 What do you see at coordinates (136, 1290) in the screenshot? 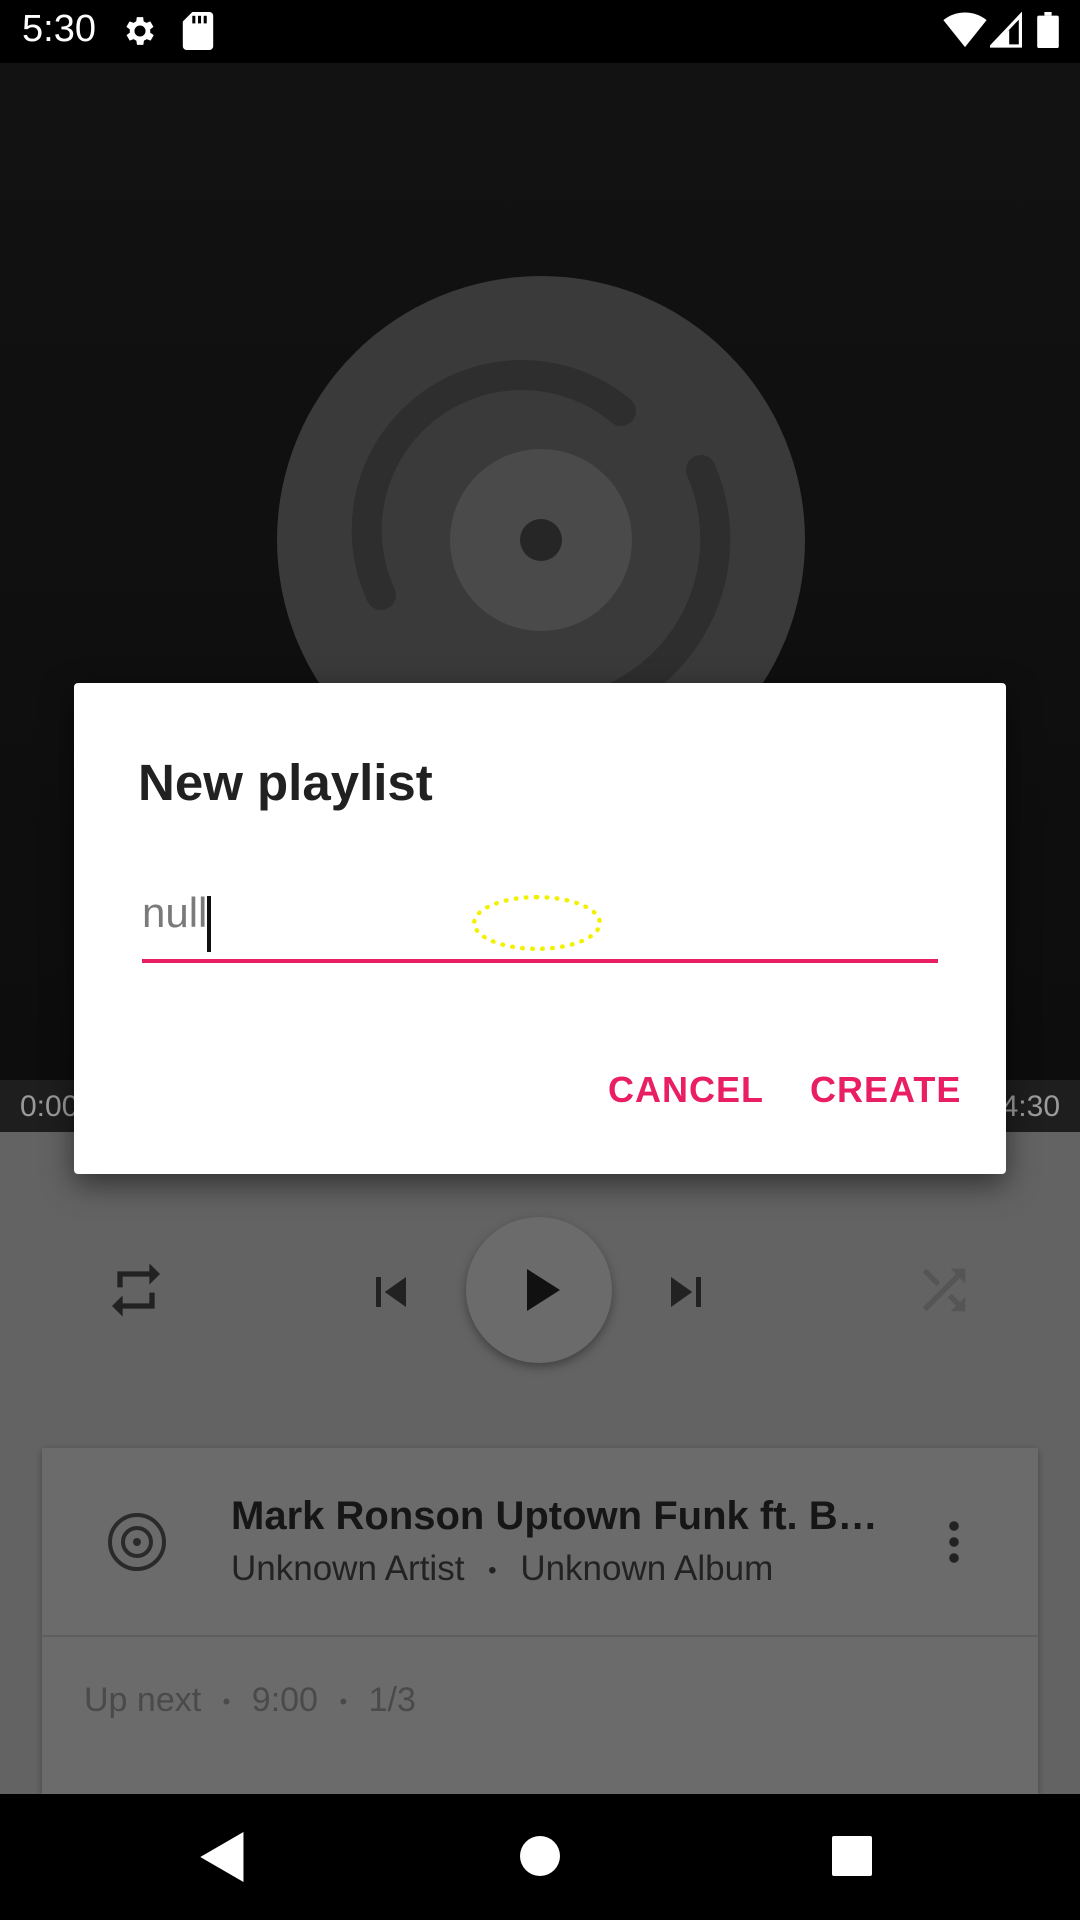
I see `repeat-icon` at bounding box center [136, 1290].